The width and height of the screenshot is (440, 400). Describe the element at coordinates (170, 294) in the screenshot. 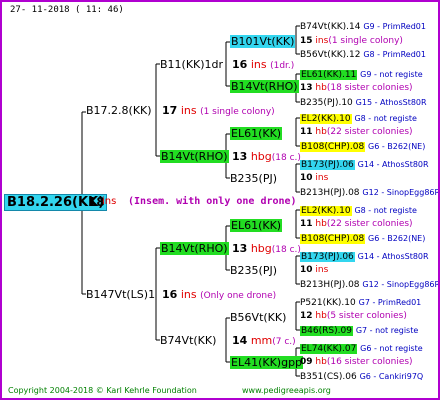

I see `gen1-bottom-number: 16` at that location.